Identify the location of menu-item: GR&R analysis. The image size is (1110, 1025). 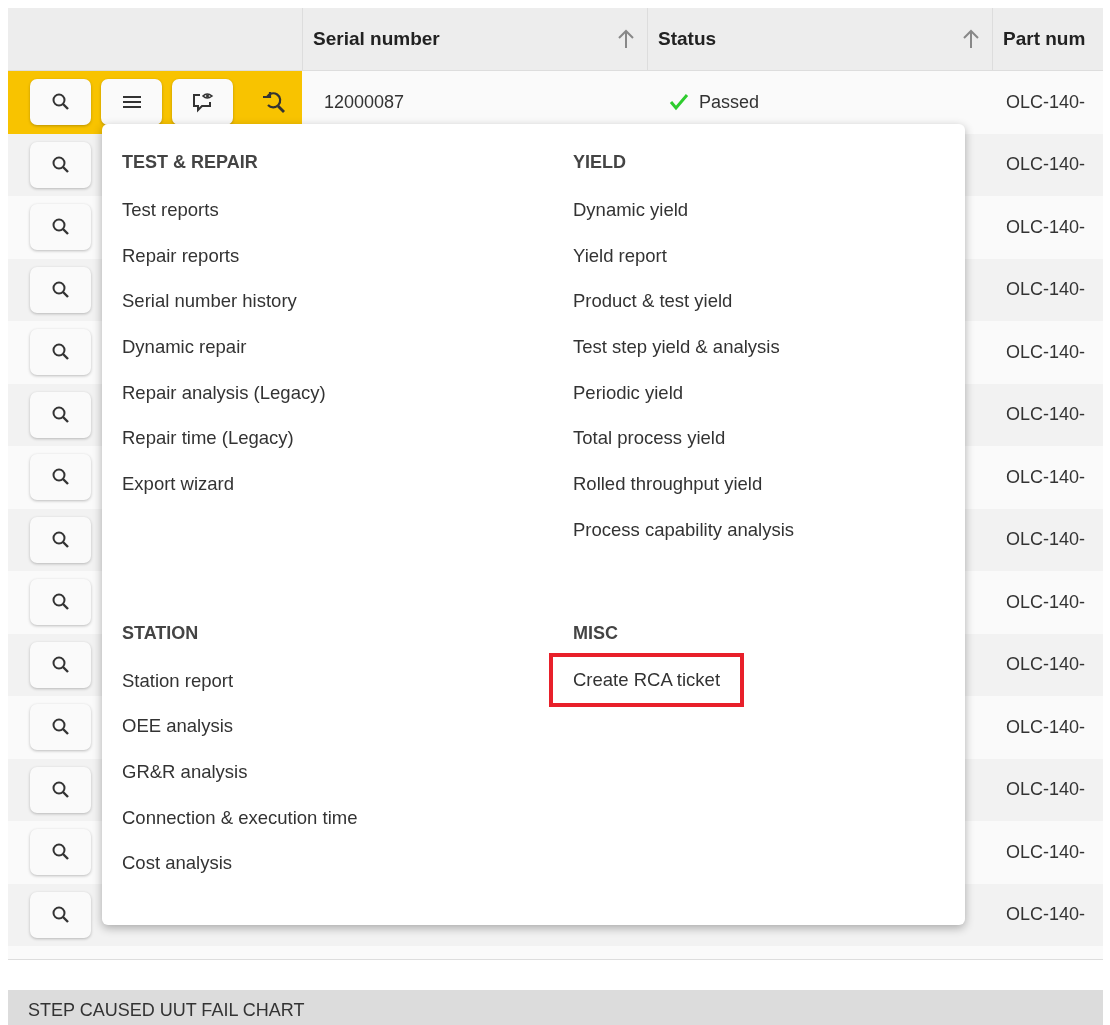
(185, 783).